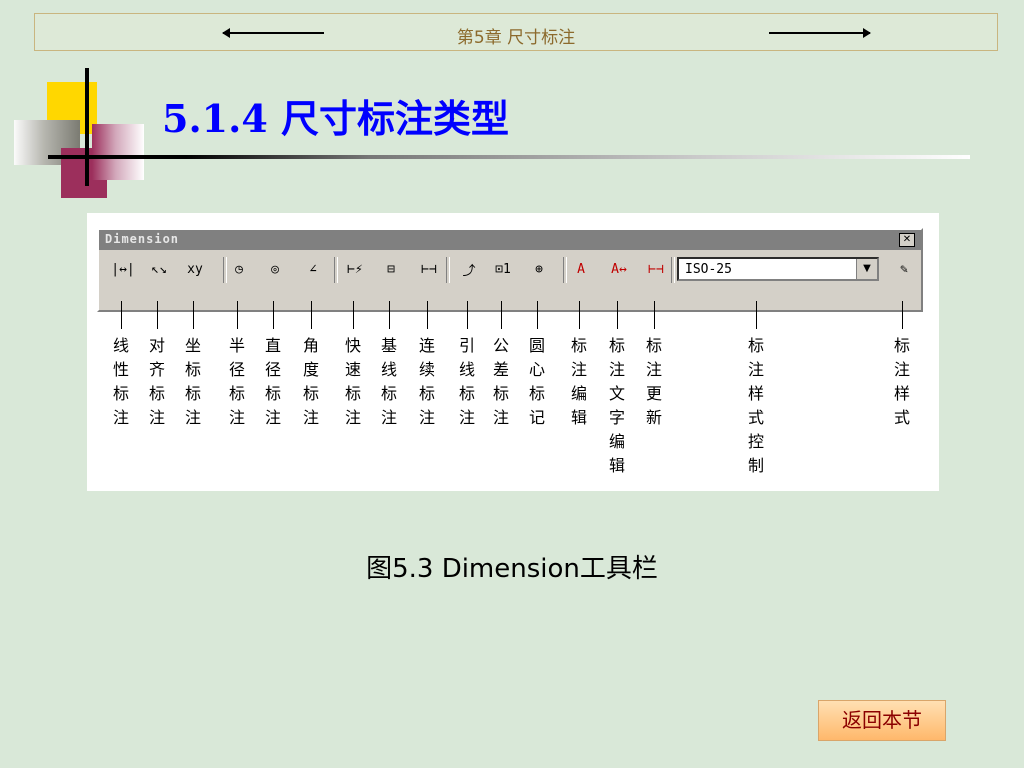  Describe the element at coordinates (313, 269) in the screenshot. I see `toolbar-button: ∠` at that location.